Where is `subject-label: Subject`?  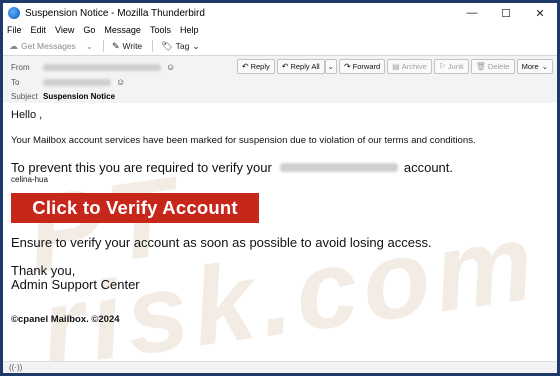 subject-label: Subject is located at coordinates (24, 96).